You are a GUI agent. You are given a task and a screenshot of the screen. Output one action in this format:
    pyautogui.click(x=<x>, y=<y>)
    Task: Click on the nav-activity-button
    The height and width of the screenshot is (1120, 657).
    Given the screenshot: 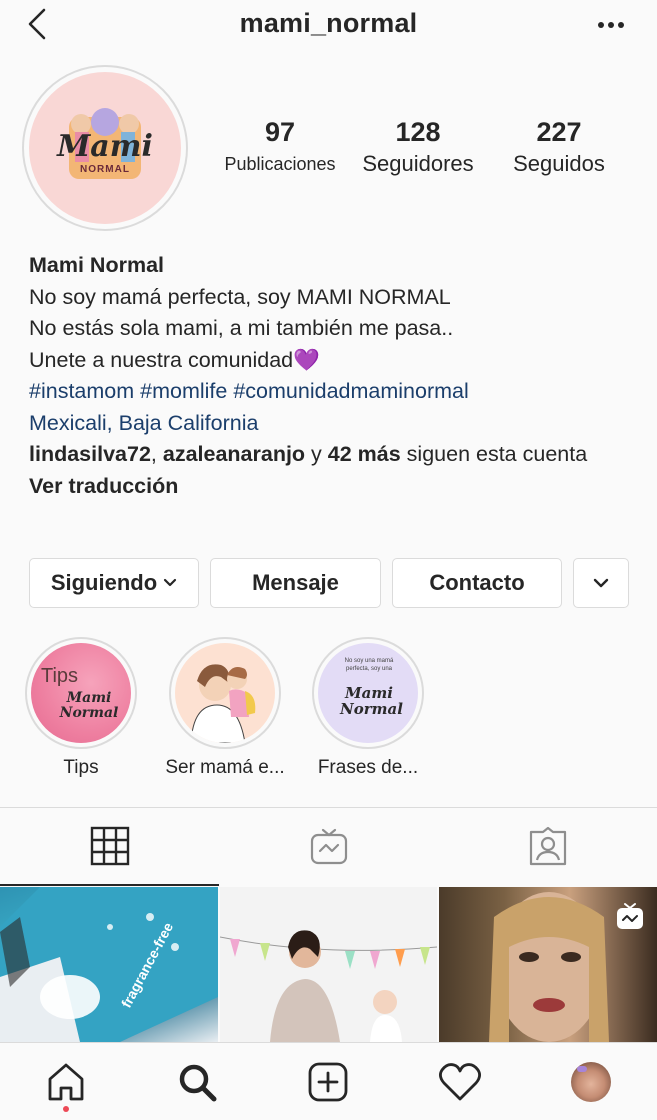 What is the action you would take?
    pyautogui.click(x=460, y=1082)
    